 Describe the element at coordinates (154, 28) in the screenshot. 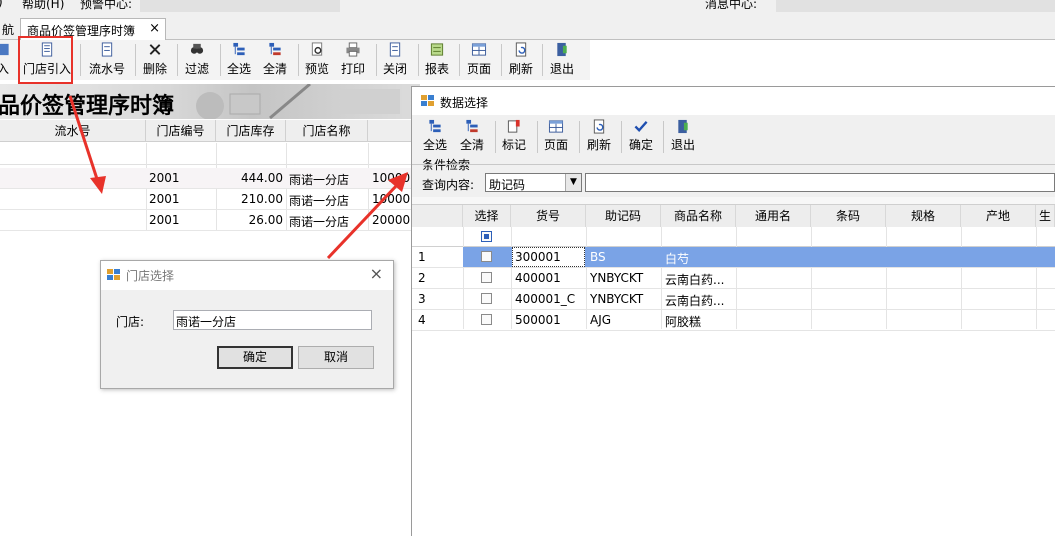

I see `tab-close-icon: ×` at that location.